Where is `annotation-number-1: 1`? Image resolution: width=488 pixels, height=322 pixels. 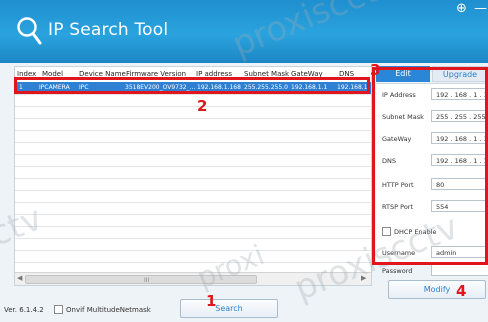 annotation-number-1: 1 is located at coordinates (211, 301).